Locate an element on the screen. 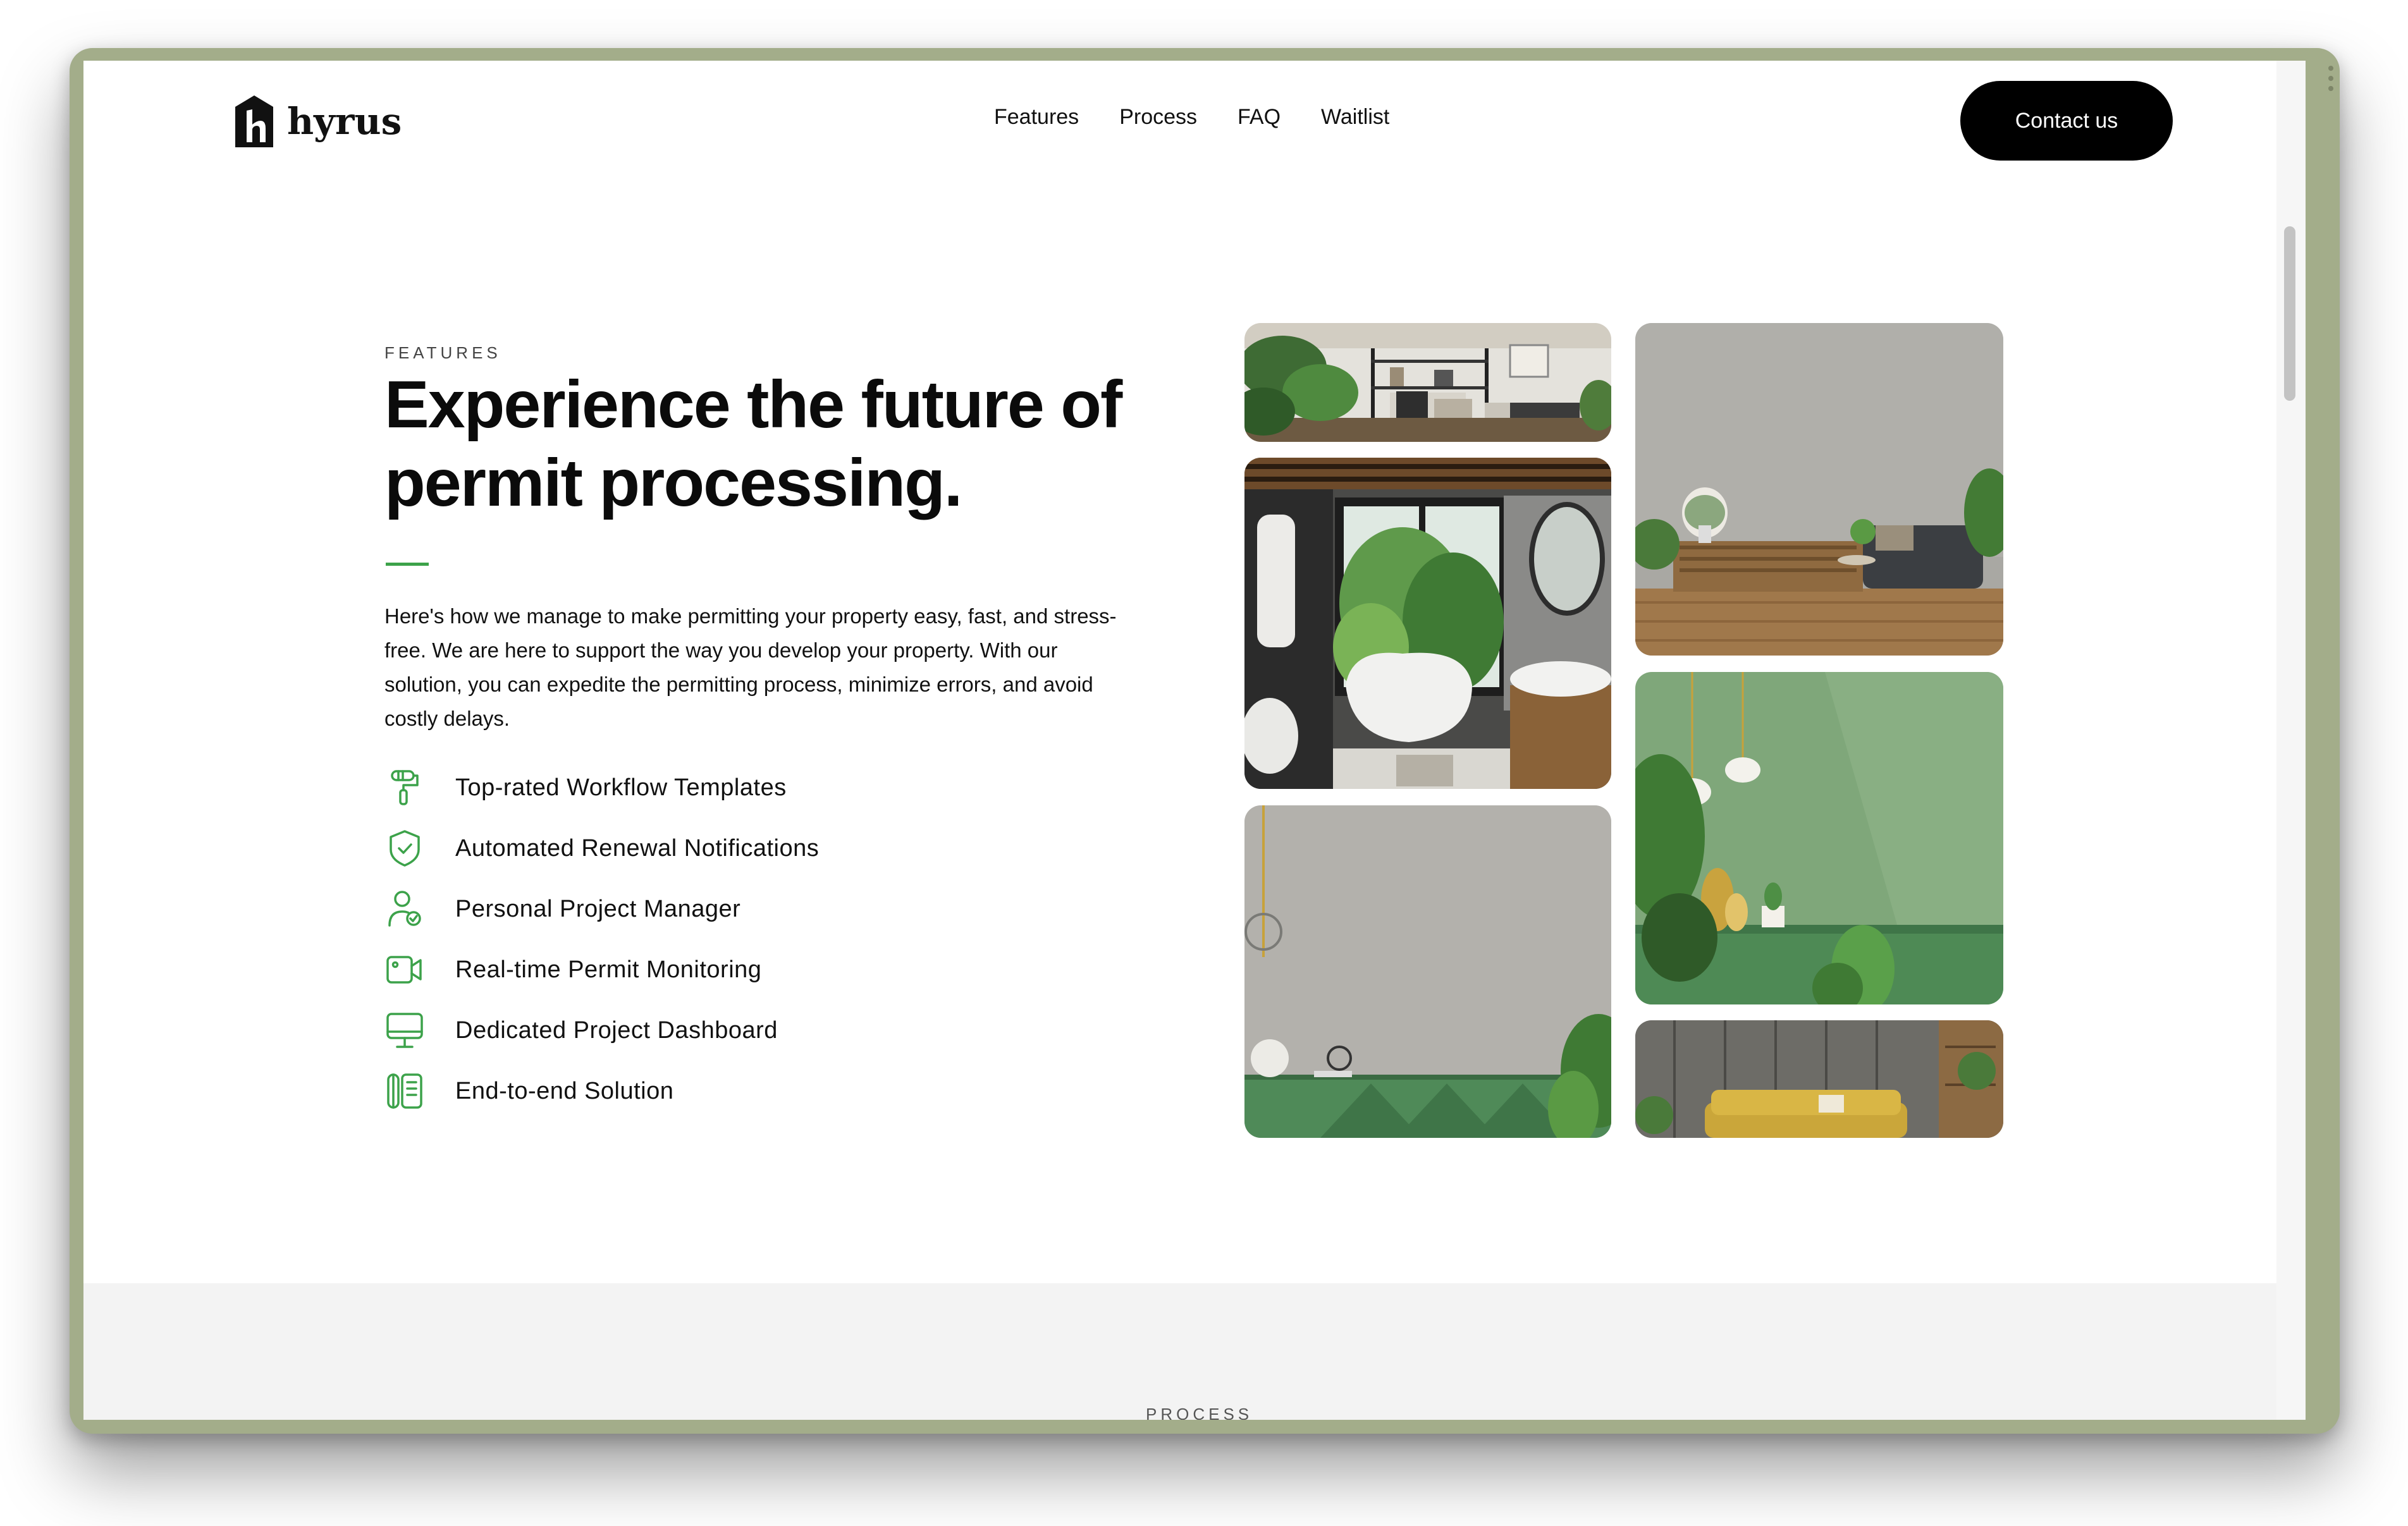 The height and width of the screenshot is (1526, 2408). columns-icon is located at coordinates (404, 1091).